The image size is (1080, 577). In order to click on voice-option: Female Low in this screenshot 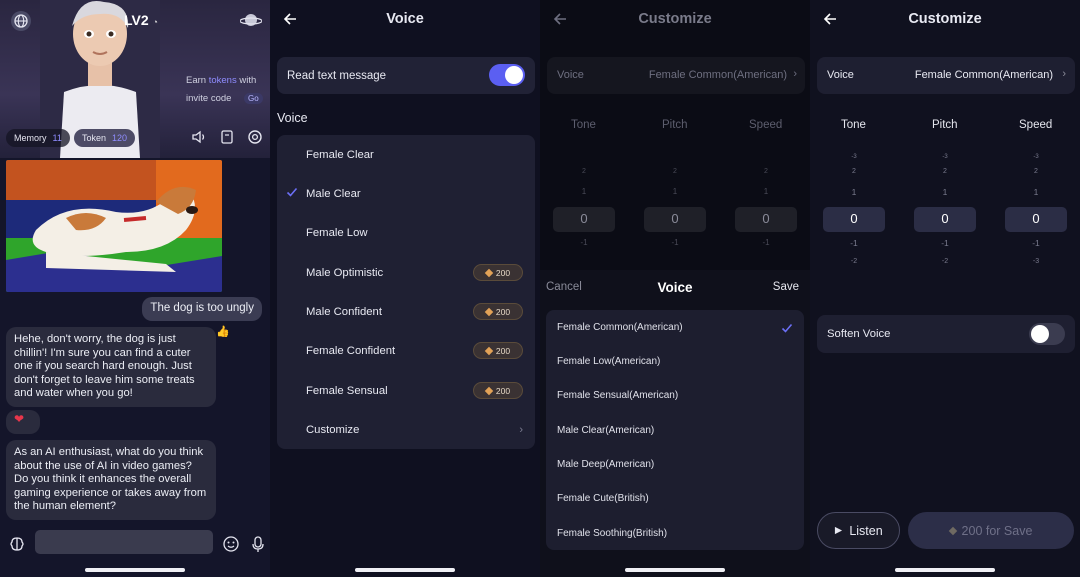, I will do `click(406, 232)`.